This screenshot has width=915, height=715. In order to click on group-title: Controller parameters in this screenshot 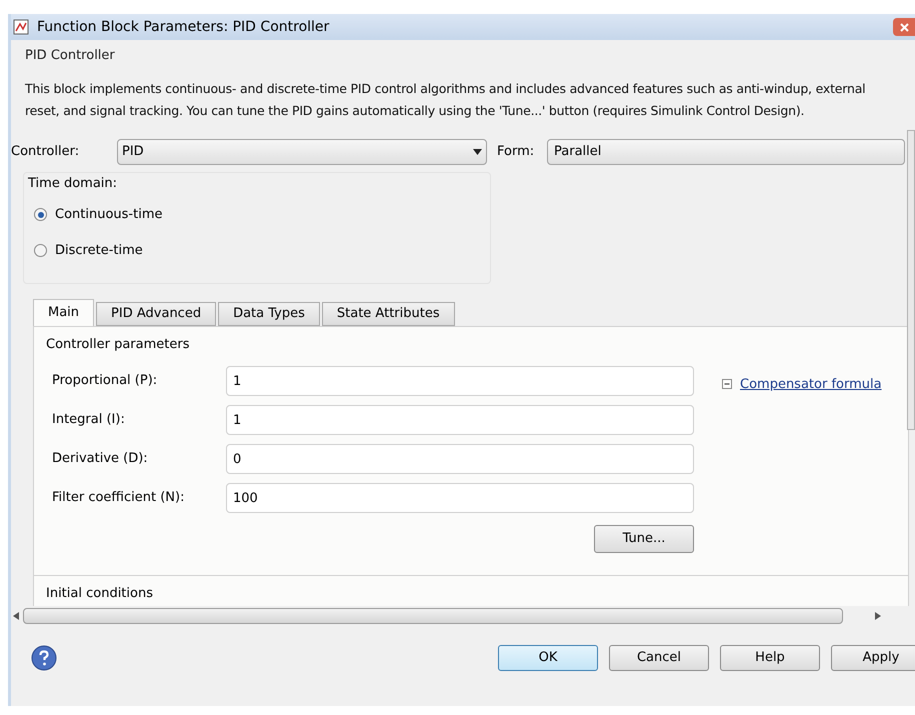, I will do `click(117, 345)`.